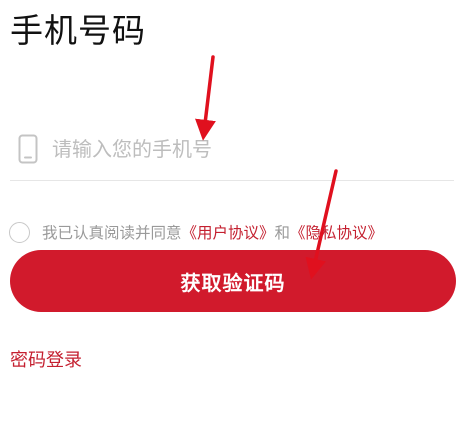  What do you see at coordinates (233, 281) in the screenshot?
I see `get-code-button: 获取验证码` at bounding box center [233, 281].